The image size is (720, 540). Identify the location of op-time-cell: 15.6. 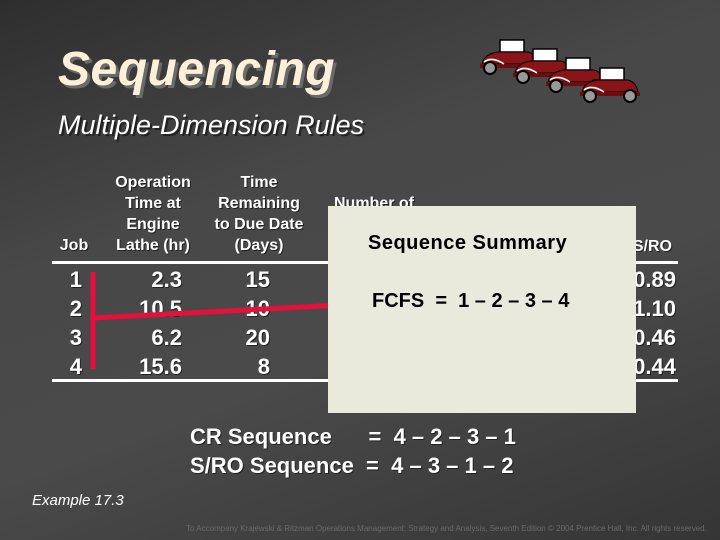
(160, 366).